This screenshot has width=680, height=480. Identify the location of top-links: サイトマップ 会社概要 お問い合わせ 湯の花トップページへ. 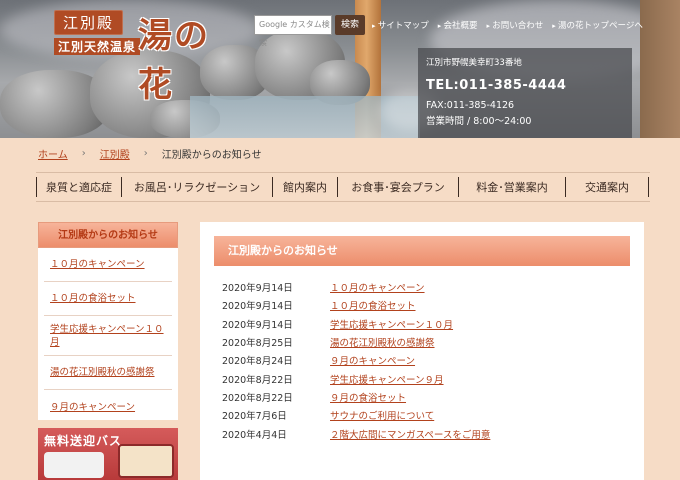
(507, 25).